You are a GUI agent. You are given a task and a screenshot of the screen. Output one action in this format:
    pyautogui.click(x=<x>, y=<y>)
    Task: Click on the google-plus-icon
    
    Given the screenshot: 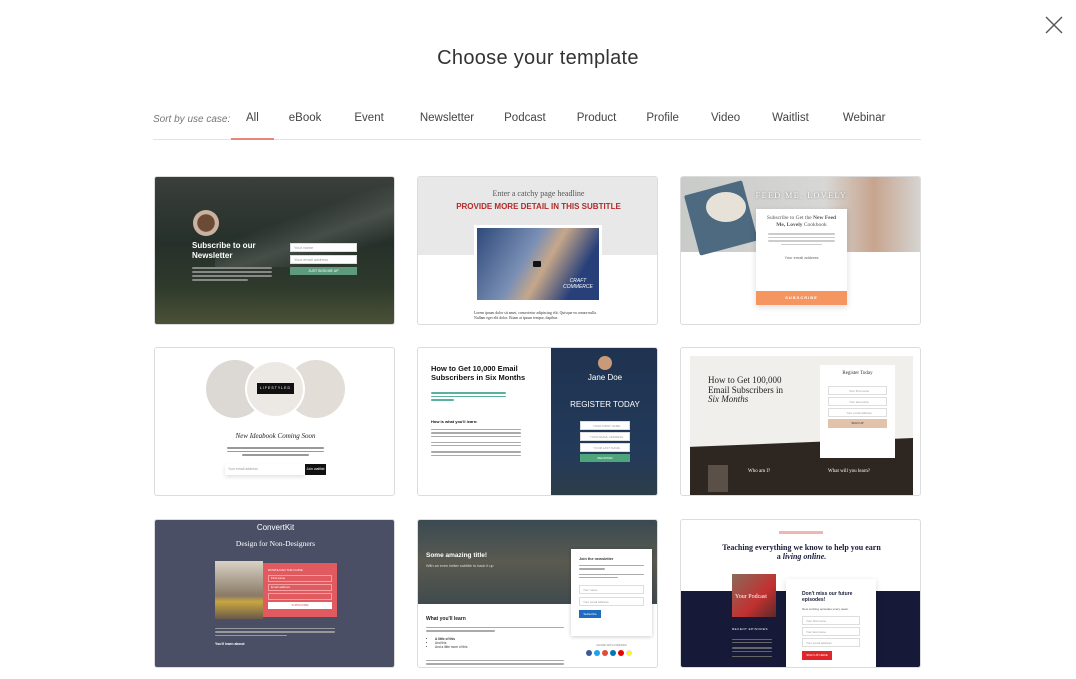 What is the action you would take?
    pyautogui.click(x=605, y=653)
    